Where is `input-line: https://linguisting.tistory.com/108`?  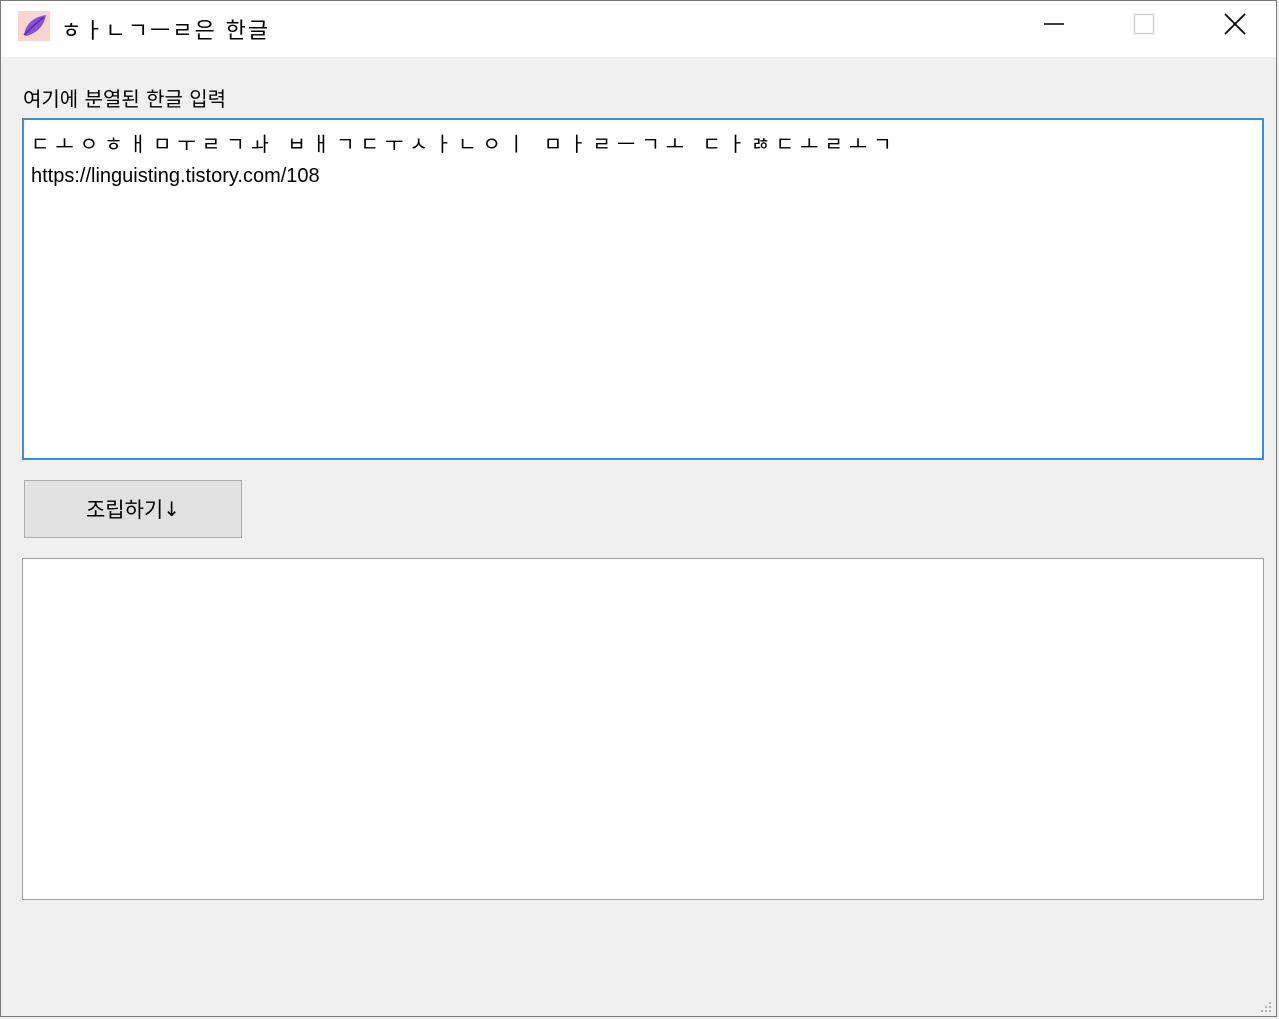 input-line: https://linguisting.tistory.com/108 is located at coordinates (175, 176).